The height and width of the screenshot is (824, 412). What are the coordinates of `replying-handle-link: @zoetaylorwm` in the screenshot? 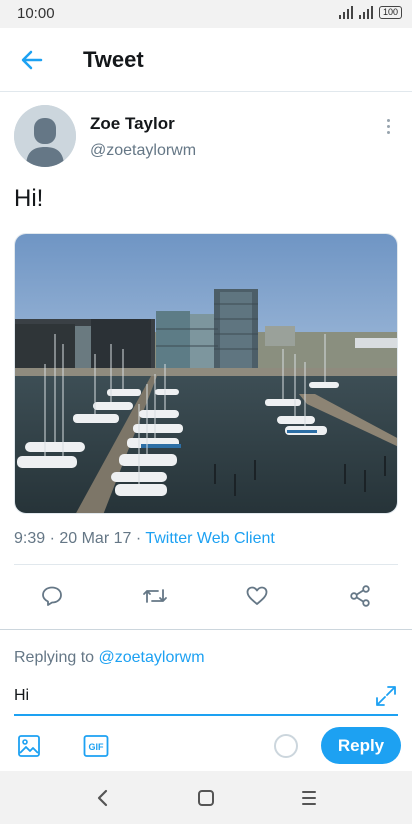 It's located at (152, 657).